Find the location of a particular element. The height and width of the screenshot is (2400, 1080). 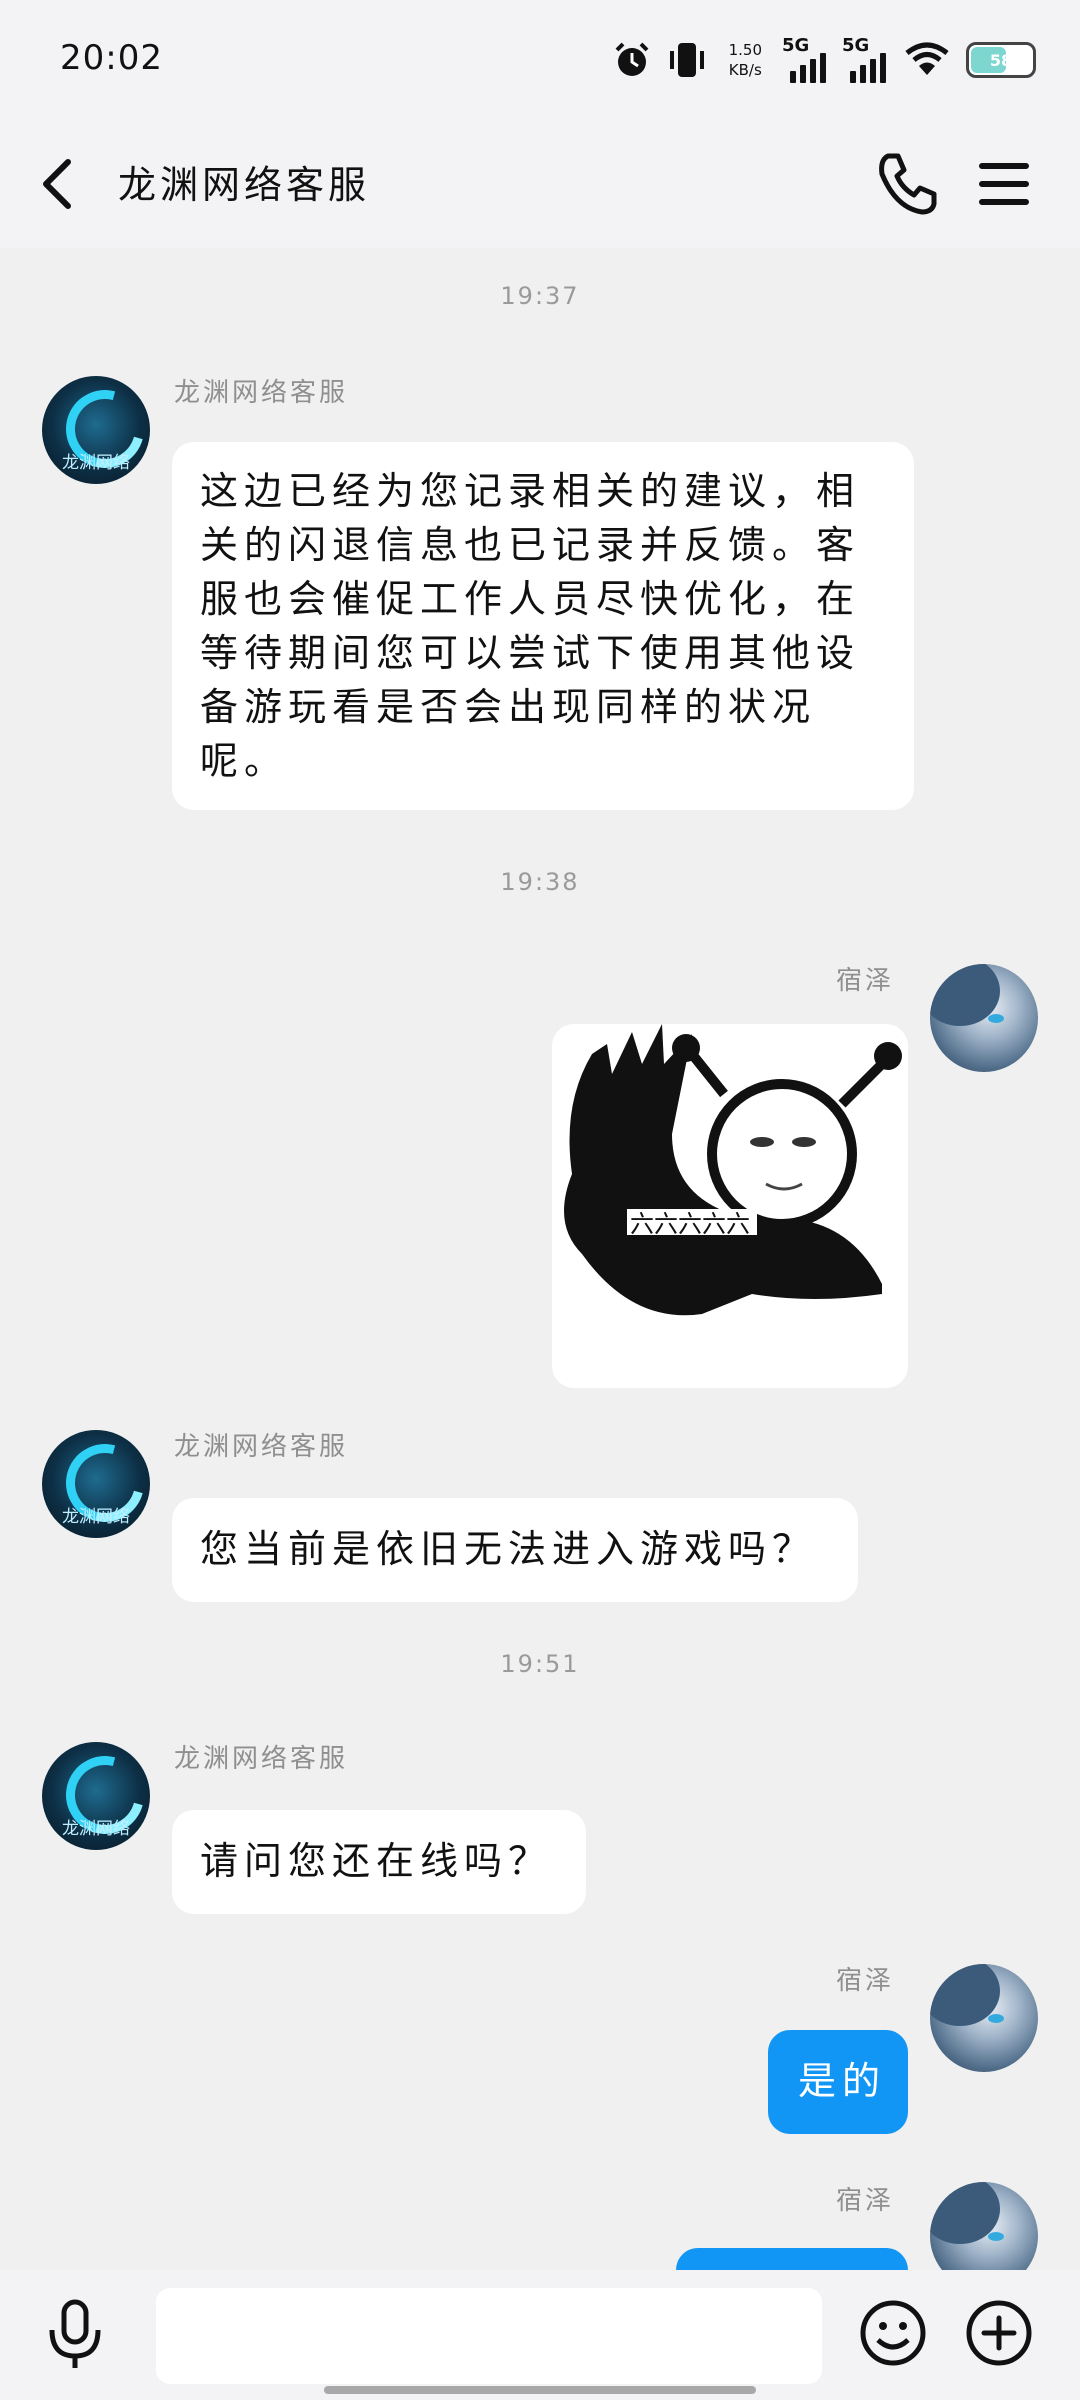

page-title: 龙渊网络客服 is located at coordinates (244, 185).